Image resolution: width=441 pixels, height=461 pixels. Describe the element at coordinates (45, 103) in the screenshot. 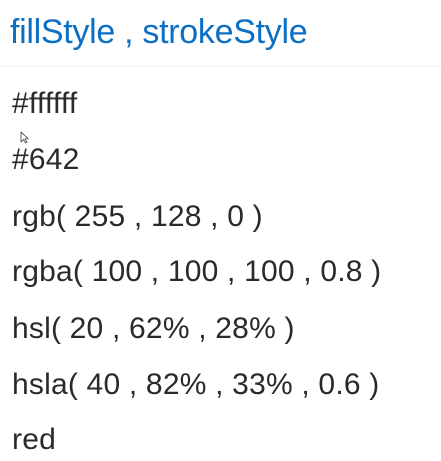

I see `list-item-hex-six-digit: #ffffff` at that location.